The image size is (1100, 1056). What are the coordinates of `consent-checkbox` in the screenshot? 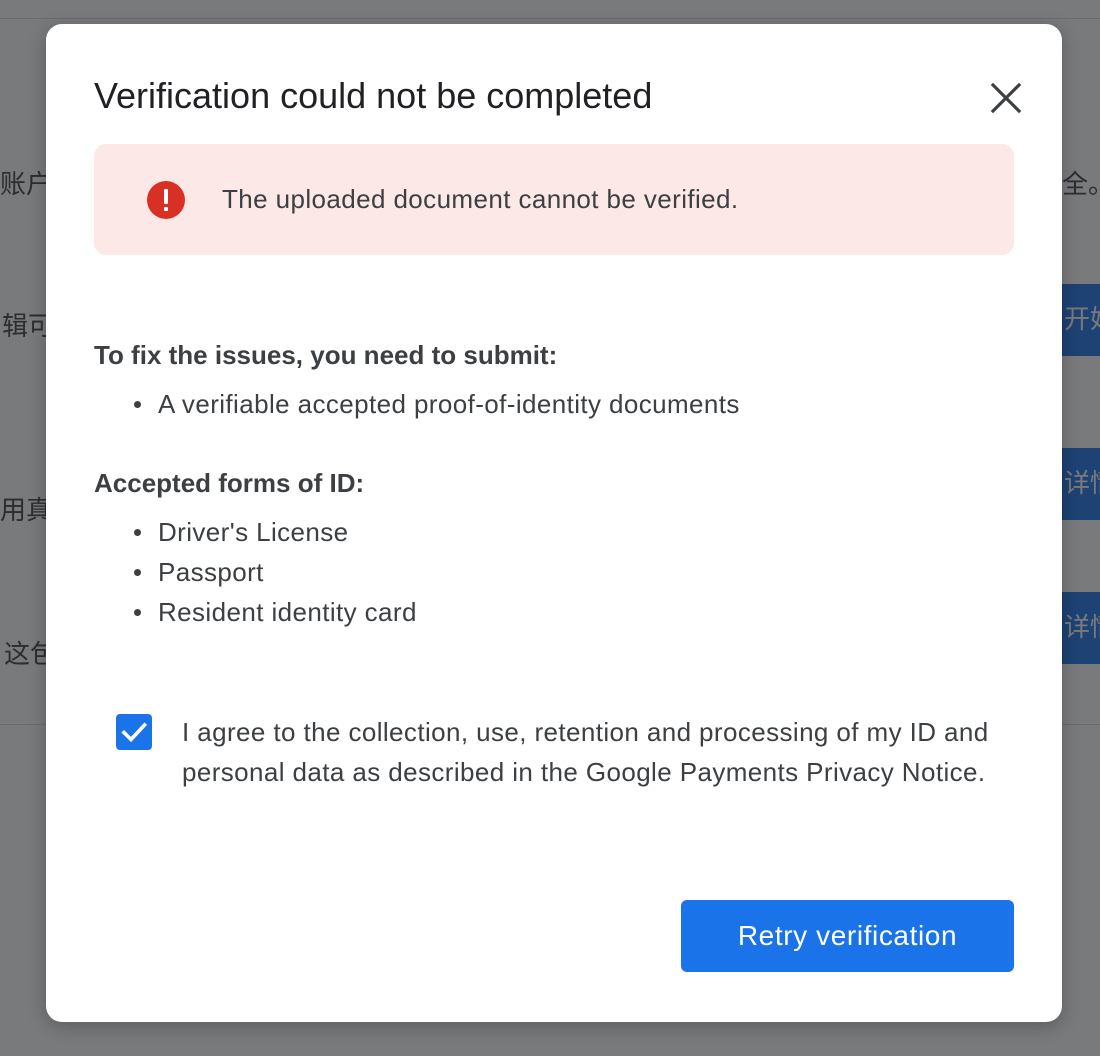 It's located at (134, 732).